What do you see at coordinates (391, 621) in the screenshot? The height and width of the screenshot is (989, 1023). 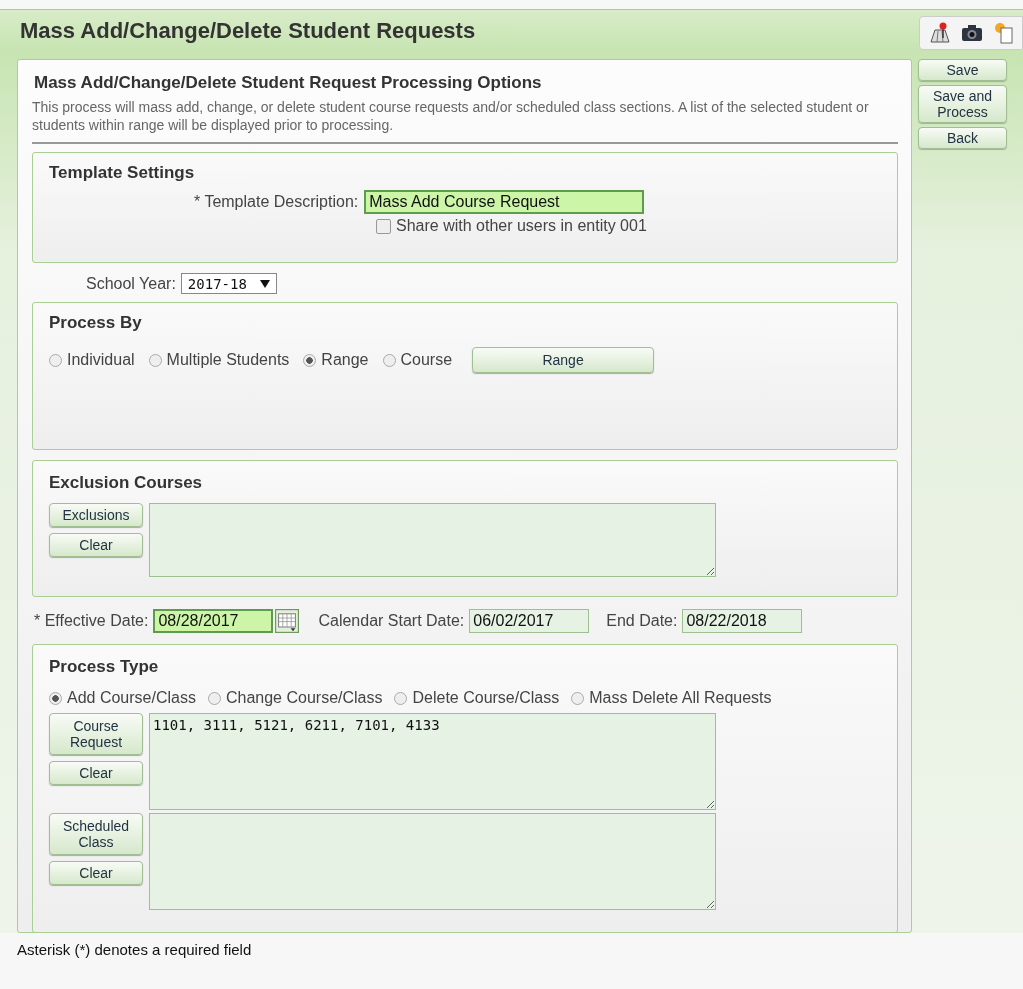 I see `field-label: Calendar Start Date:` at bounding box center [391, 621].